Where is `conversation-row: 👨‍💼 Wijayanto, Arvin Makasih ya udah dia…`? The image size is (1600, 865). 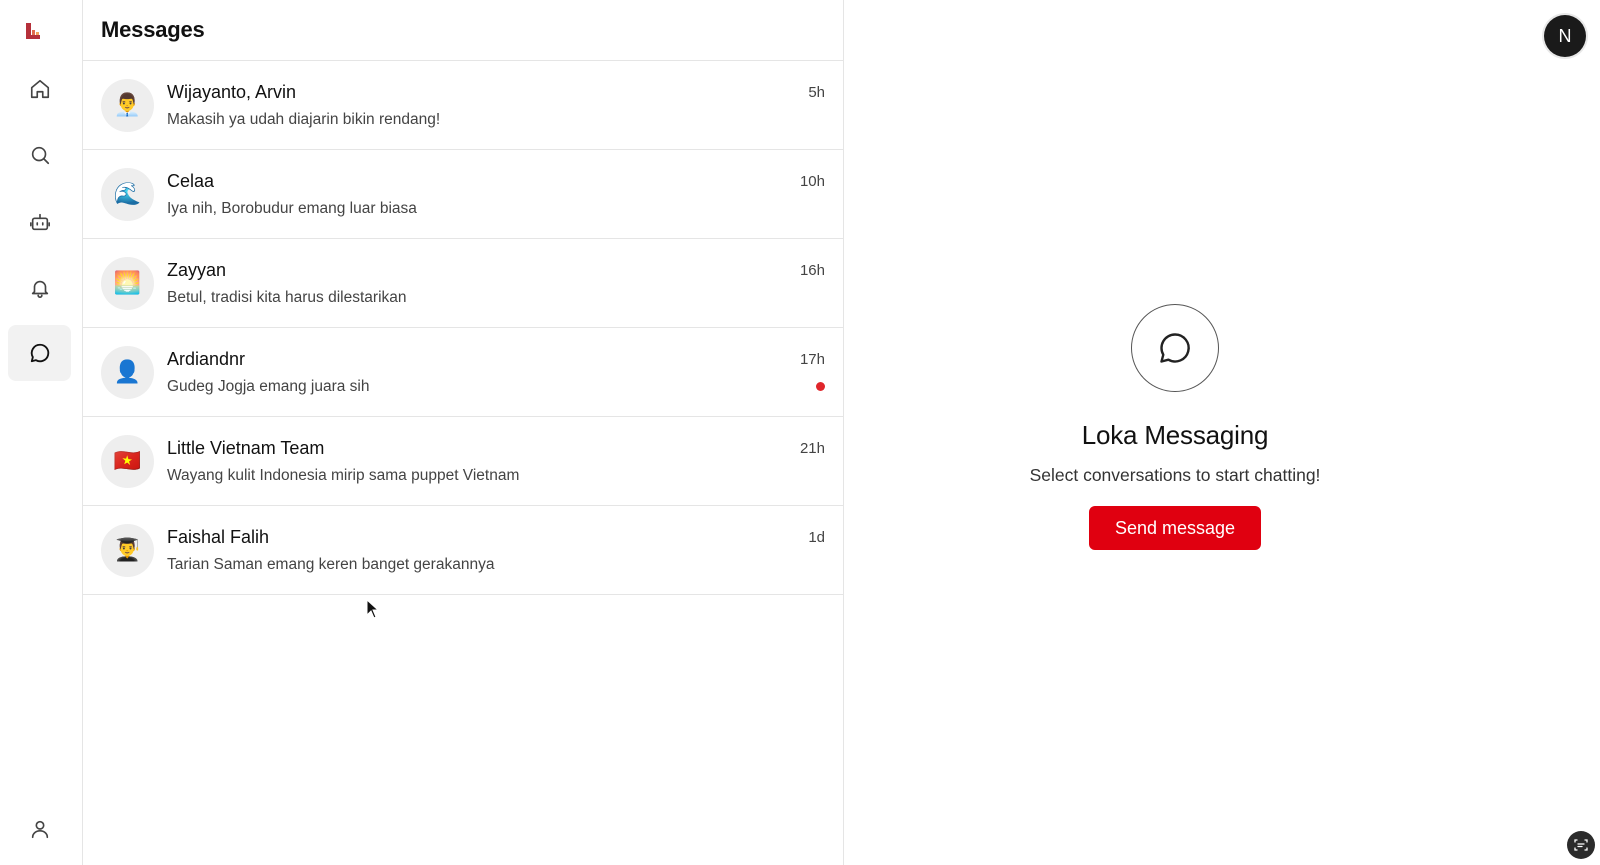 conversation-row: 👨‍💼 Wijayanto, Arvin Makasih ya udah dia… is located at coordinates (463, 105).